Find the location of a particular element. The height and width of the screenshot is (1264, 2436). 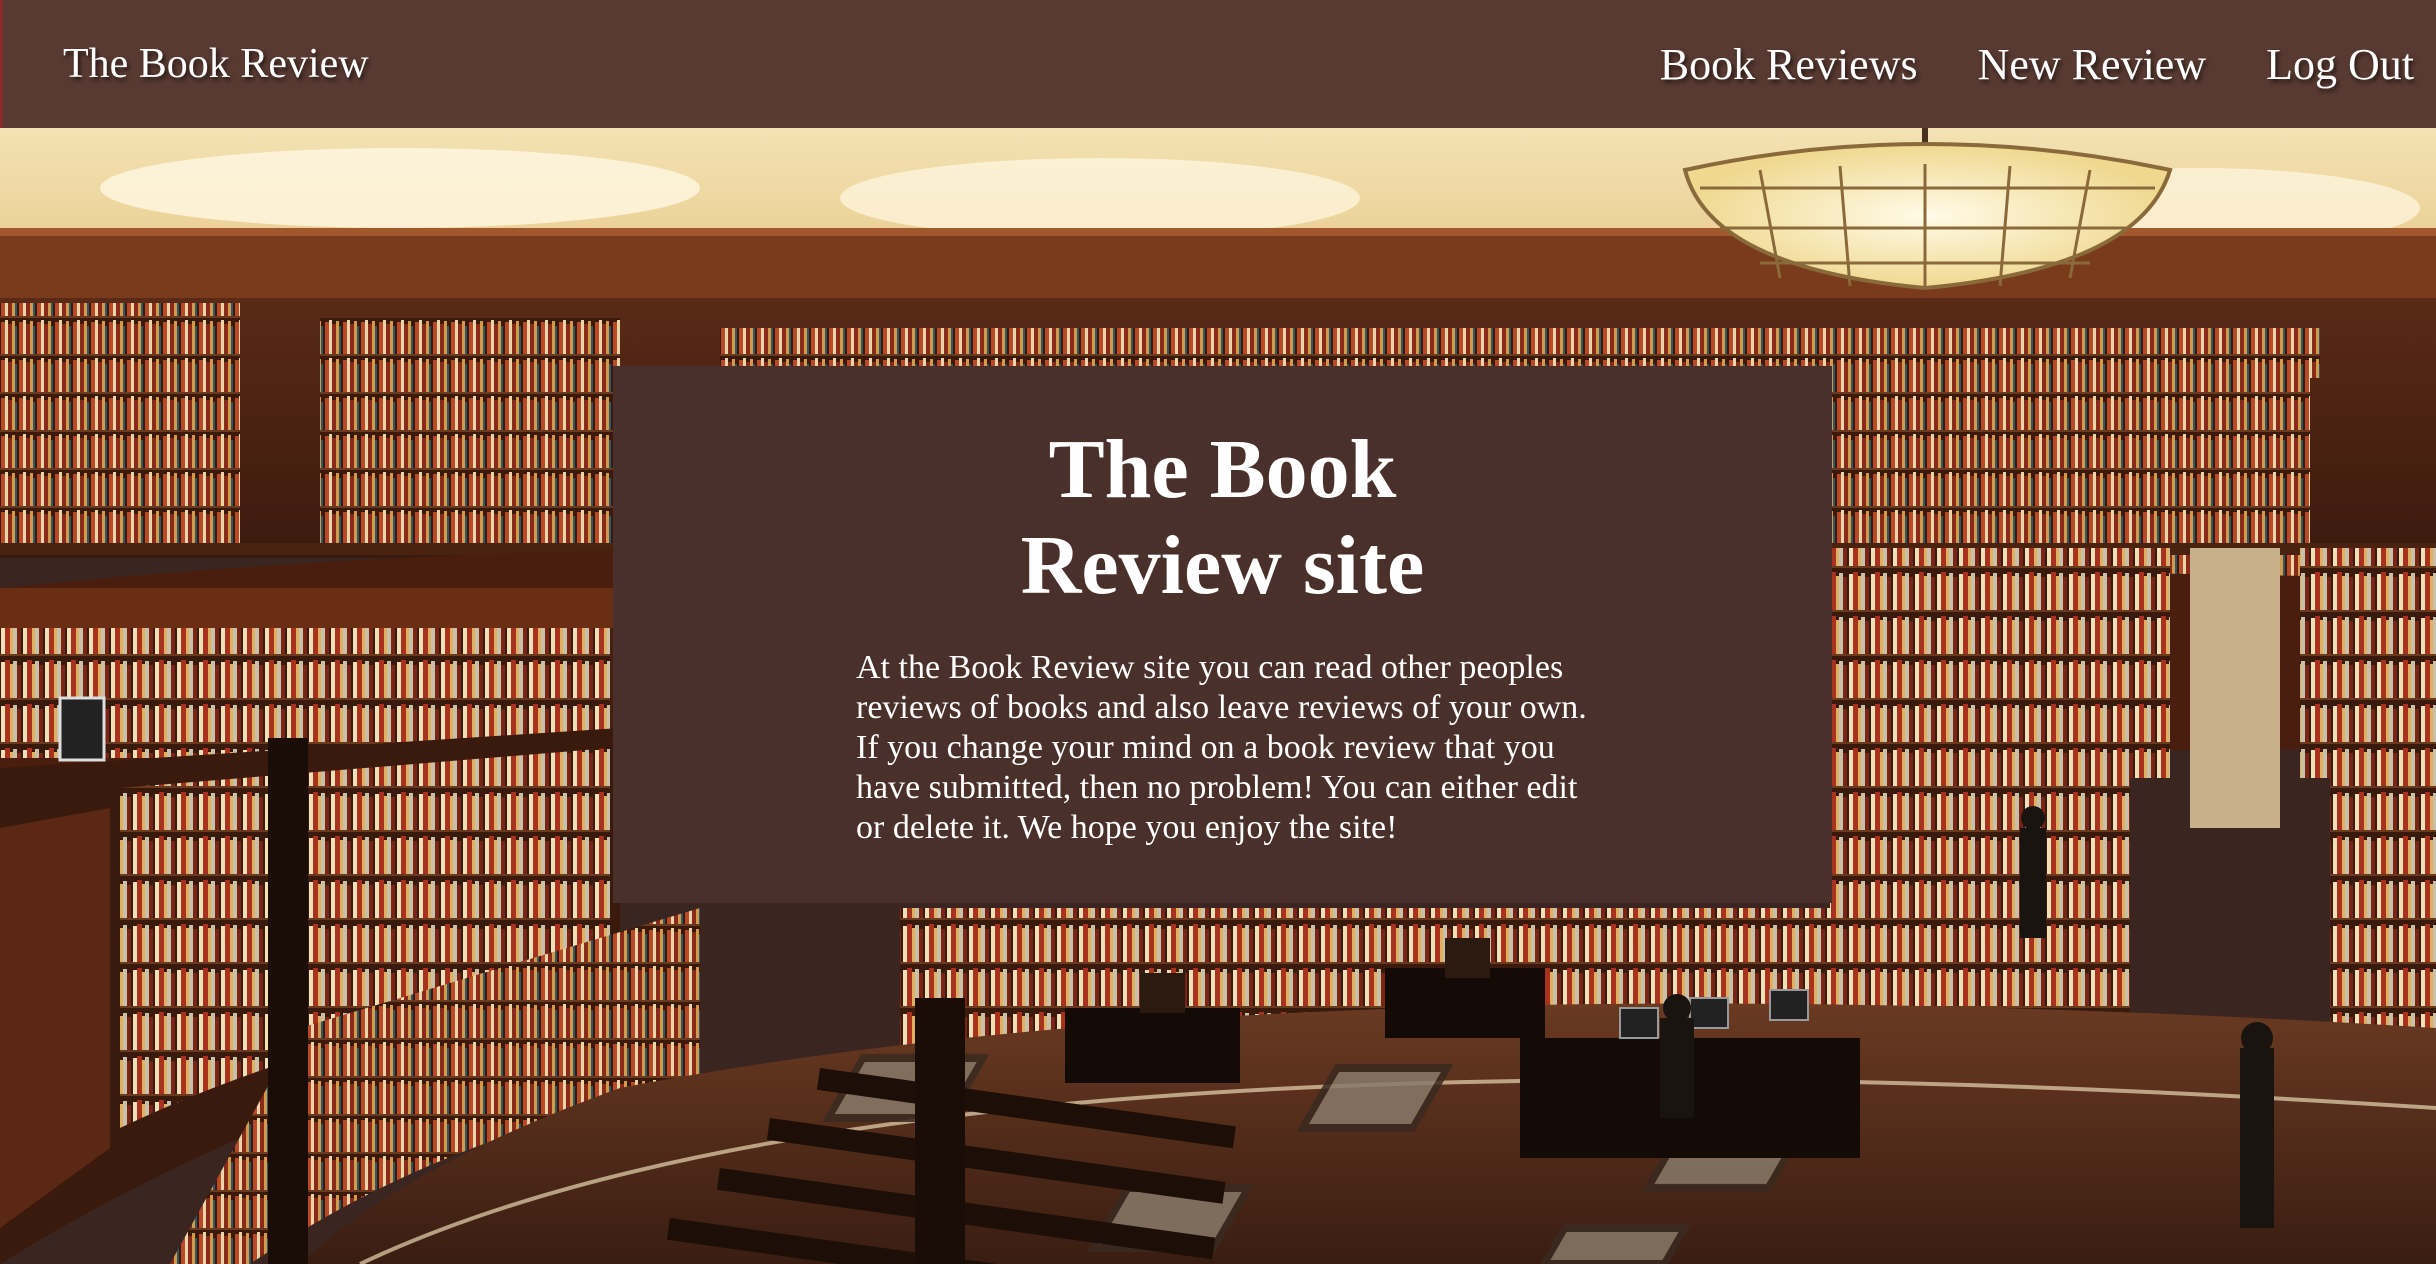

nav-links: Book Reviews New Review Log Out is located at coordinates (2007, 64).